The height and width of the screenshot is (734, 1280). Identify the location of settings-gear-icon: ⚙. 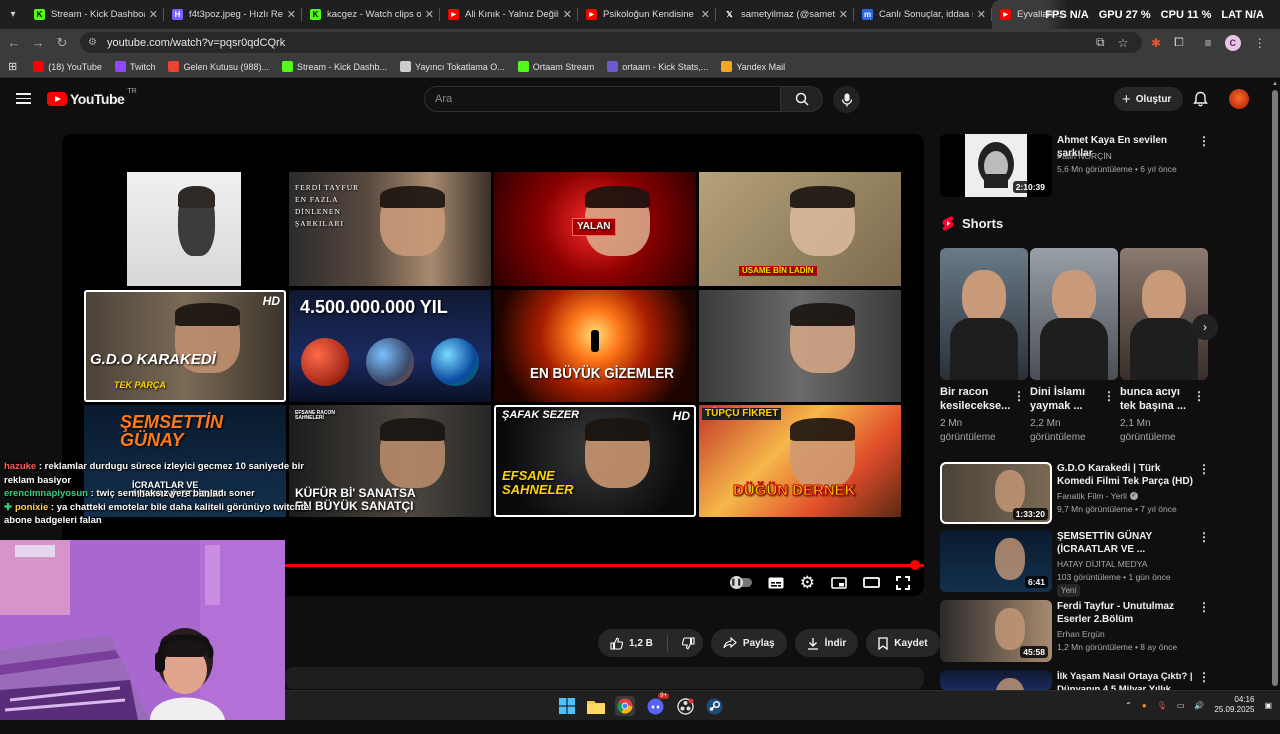
(807, 582).